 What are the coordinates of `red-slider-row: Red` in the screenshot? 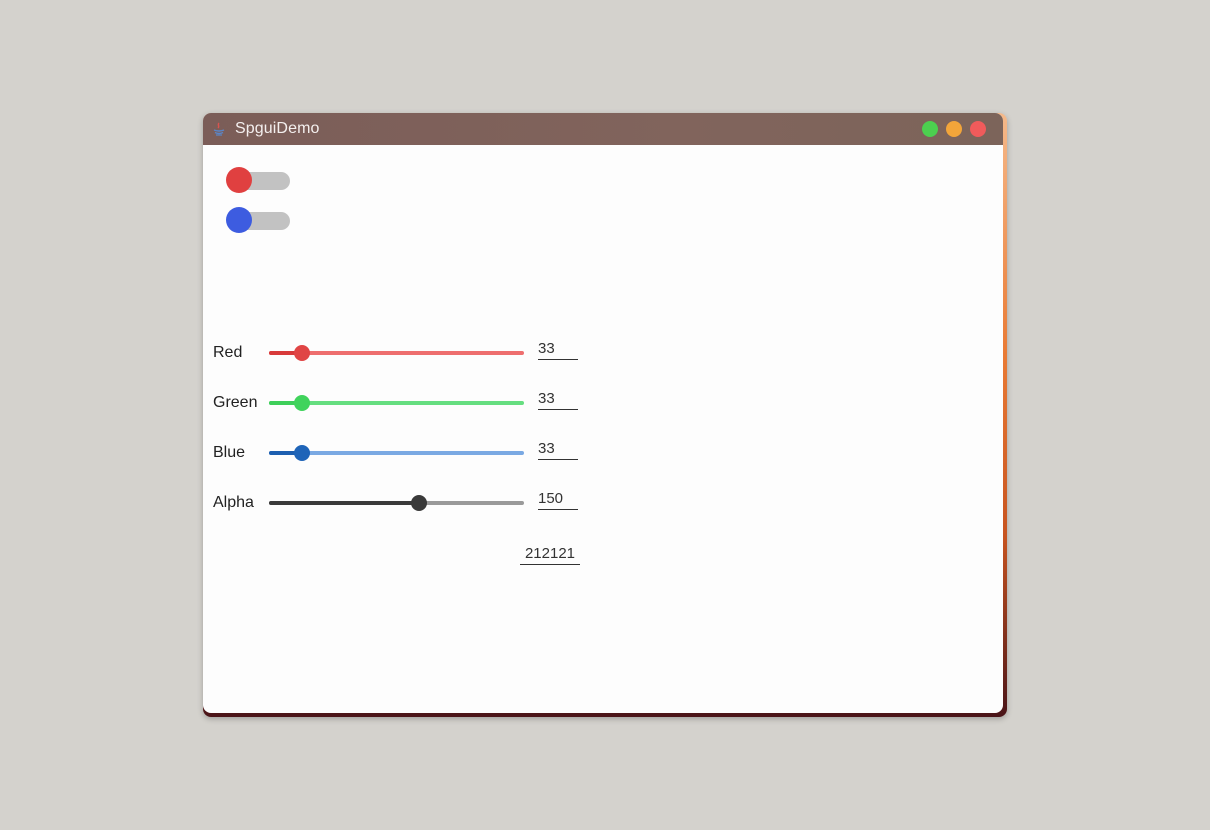 It's located at (403, 353).